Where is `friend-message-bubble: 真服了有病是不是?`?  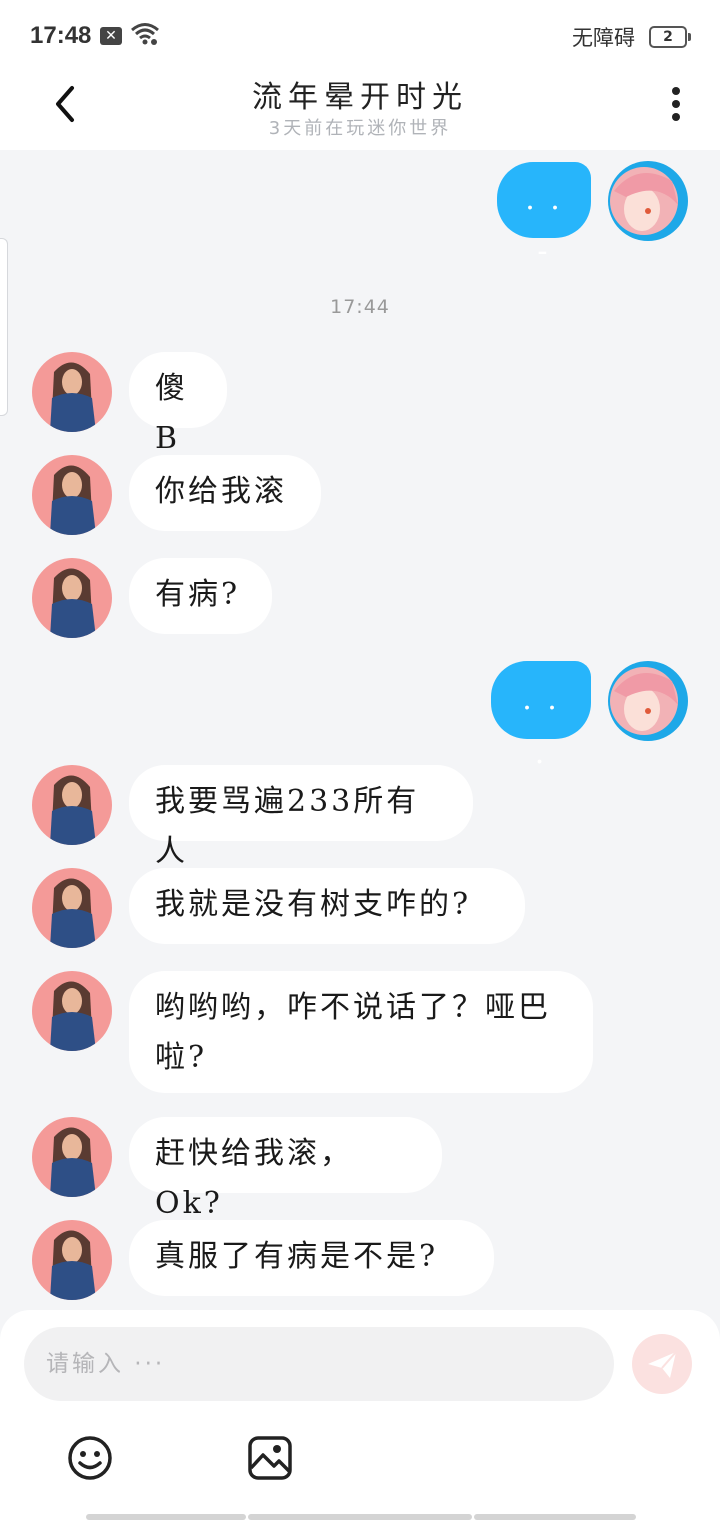 friend-message-bubble: 真服了有病是不是? is located at coordinates (311, 1258).